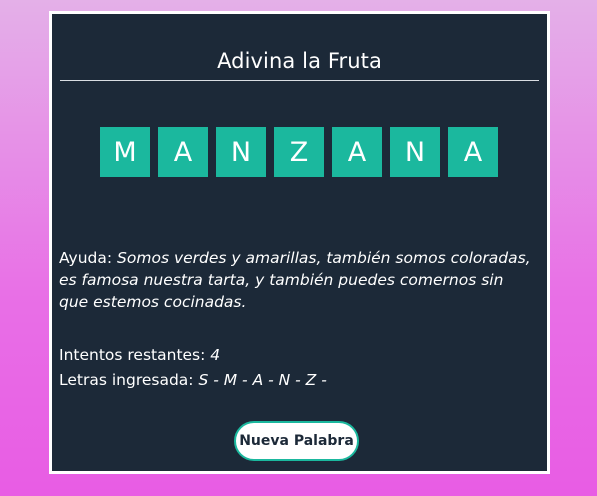 This screenshot has height=496, width=597. Describe the element at coordinates (125, 152) in the screenshot. I see `letter-tile: M` at that location.